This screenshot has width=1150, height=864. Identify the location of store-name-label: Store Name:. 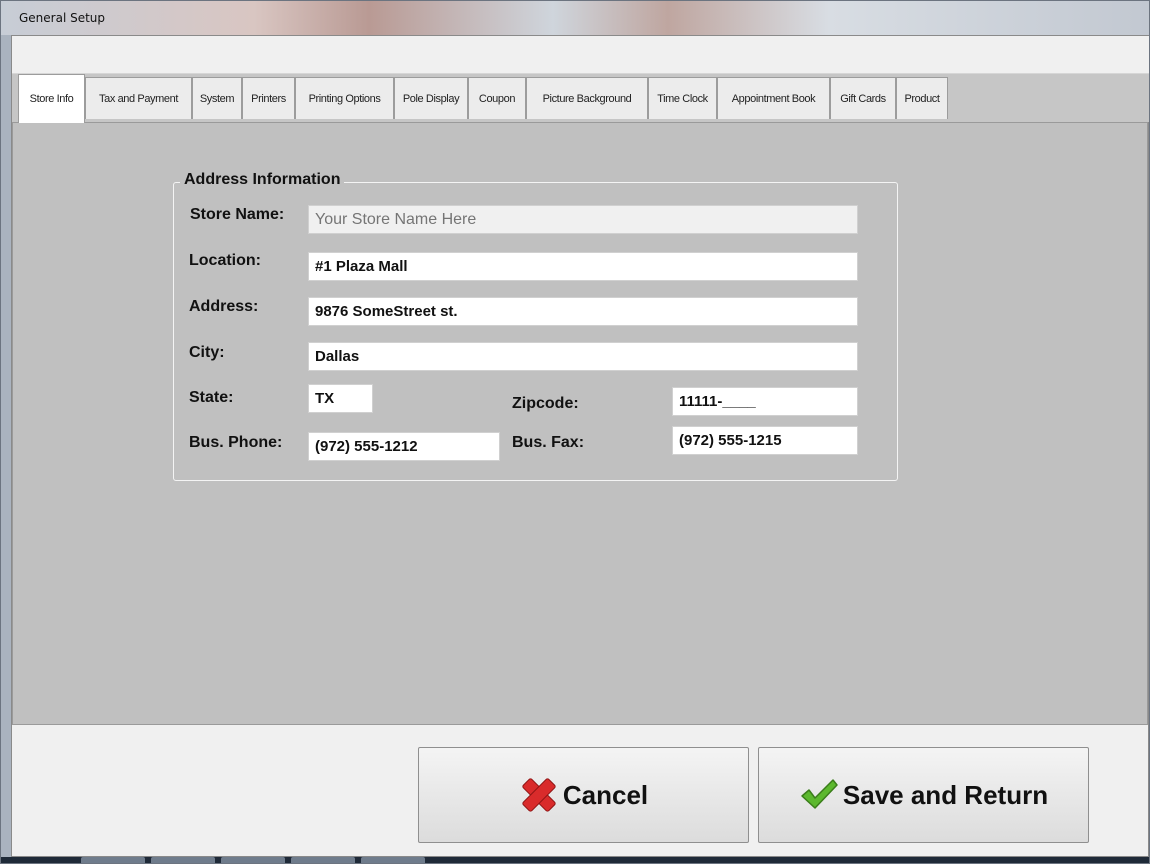
(237, 214).